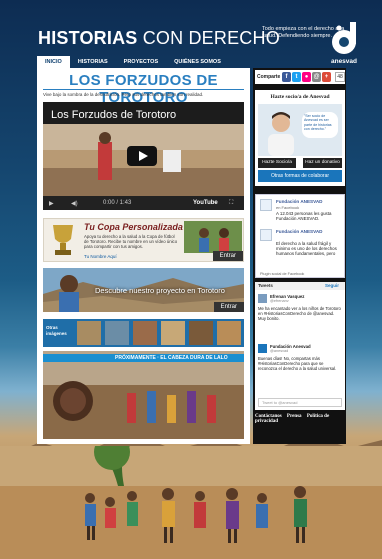  Describe the element at coordinates (63, 240) in the screenshot. I see `trophy-icon` at that location.